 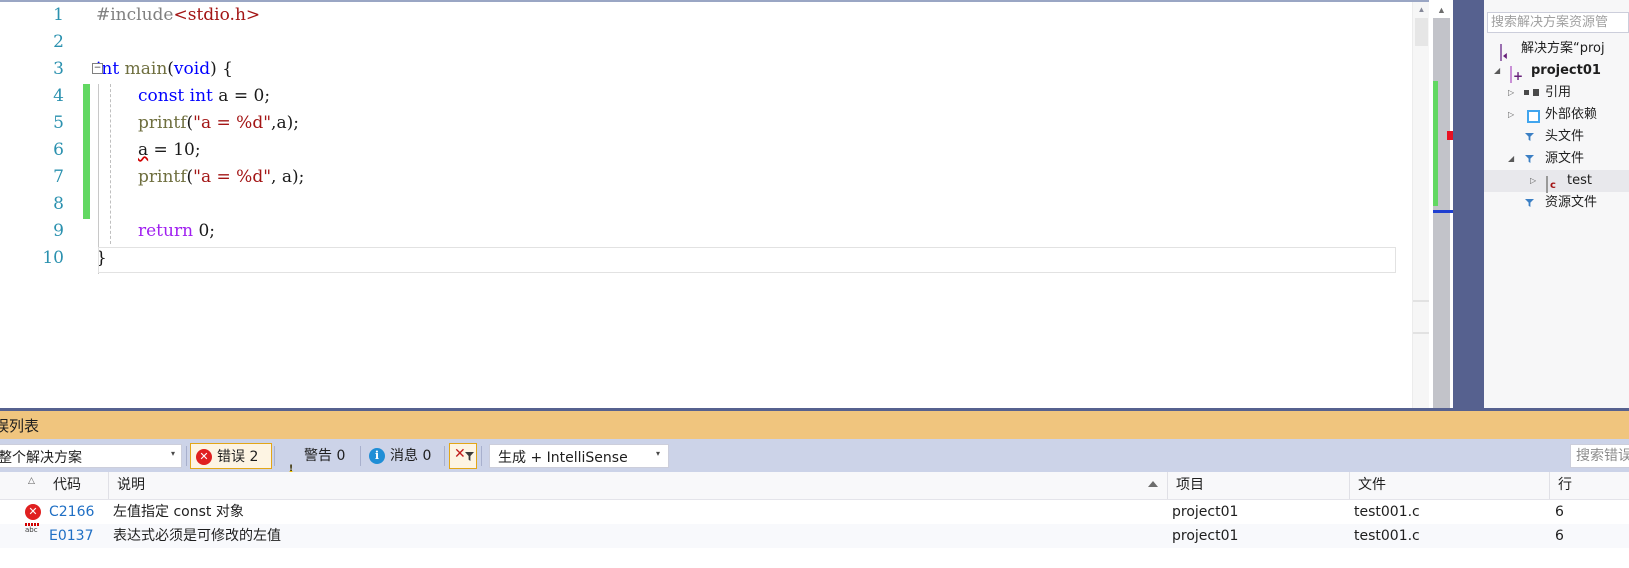 I want to click on toggle-messages-label: 消息 0, so click(x=411, y=456).